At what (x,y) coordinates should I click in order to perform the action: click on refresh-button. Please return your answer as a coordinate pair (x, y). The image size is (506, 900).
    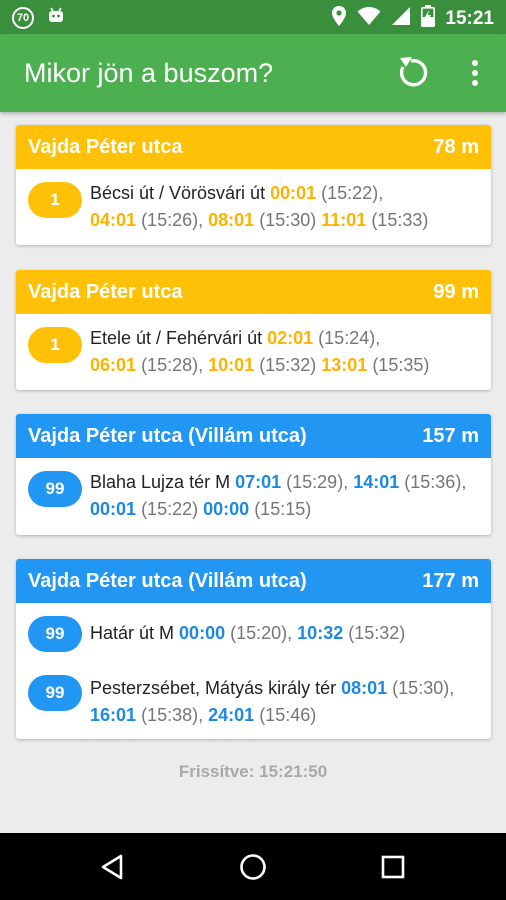
    Looking at the image, I should click on (411, 73).